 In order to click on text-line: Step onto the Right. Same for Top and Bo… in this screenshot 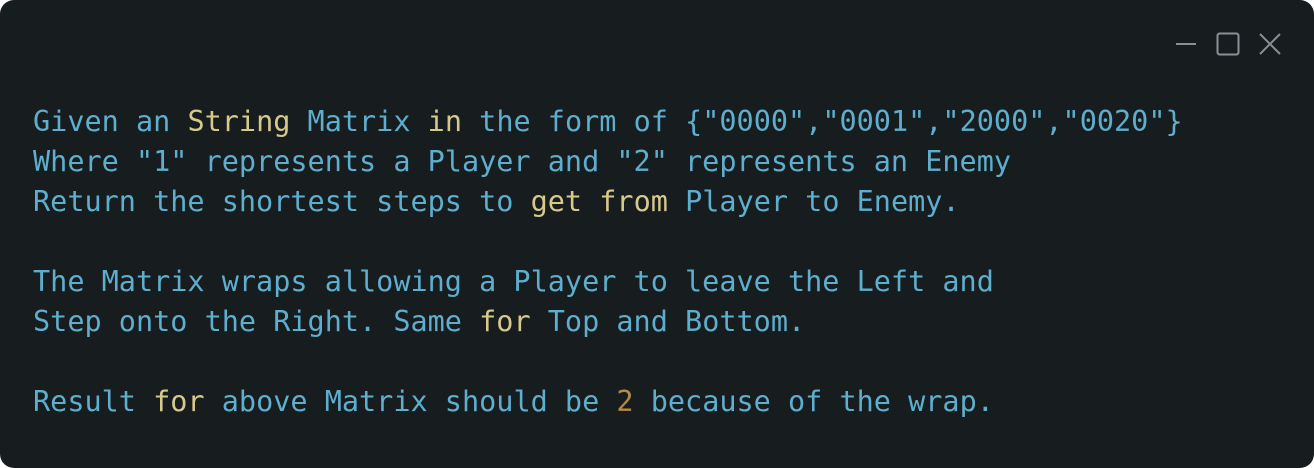, I will do `click(608, 322)`.